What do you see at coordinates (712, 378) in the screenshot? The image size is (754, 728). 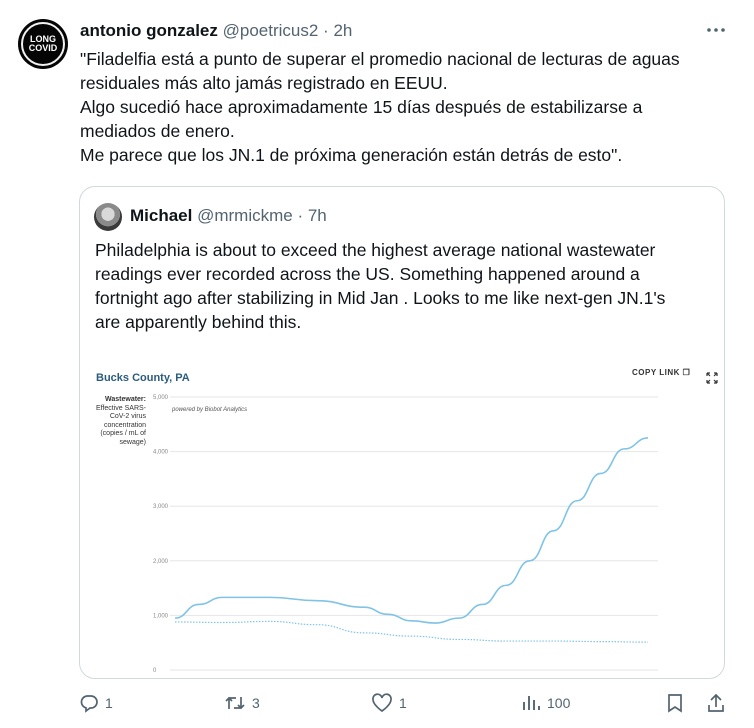 I see `expand-icon` at bounding box center [712, 378].